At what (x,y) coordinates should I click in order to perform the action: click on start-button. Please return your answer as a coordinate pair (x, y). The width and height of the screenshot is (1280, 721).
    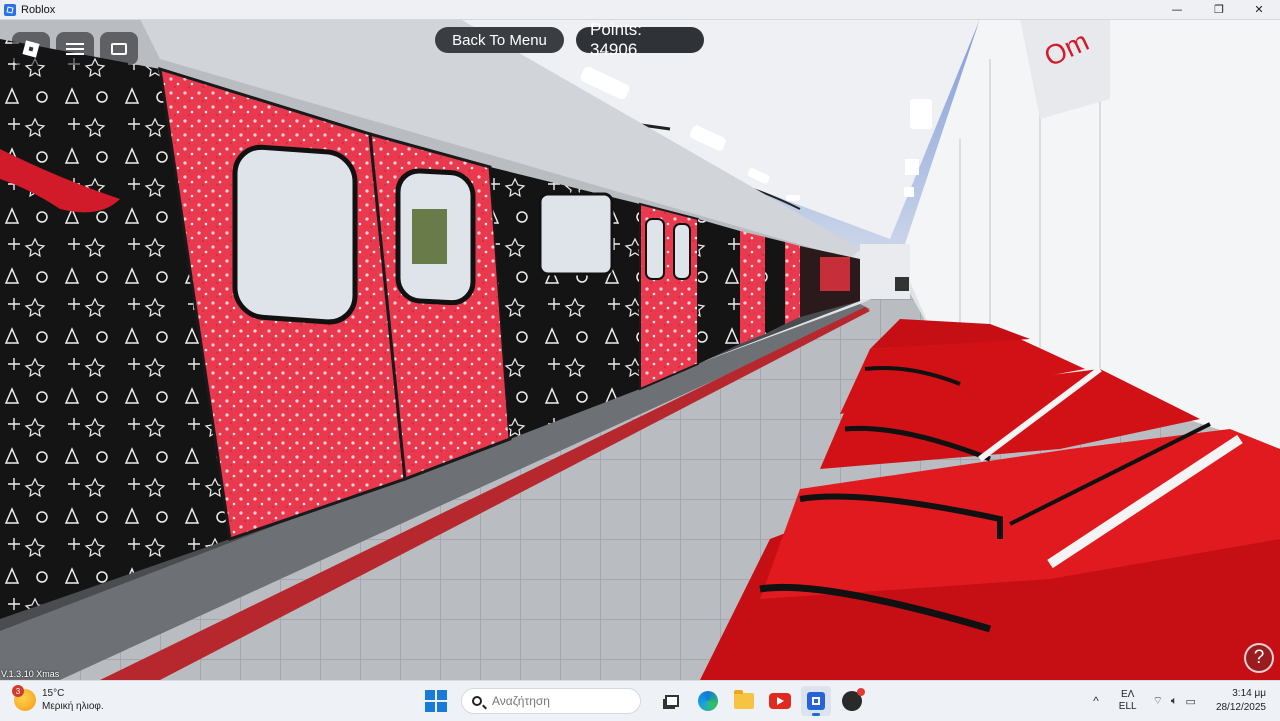
    Looking at the image, I should click on (436, 701).